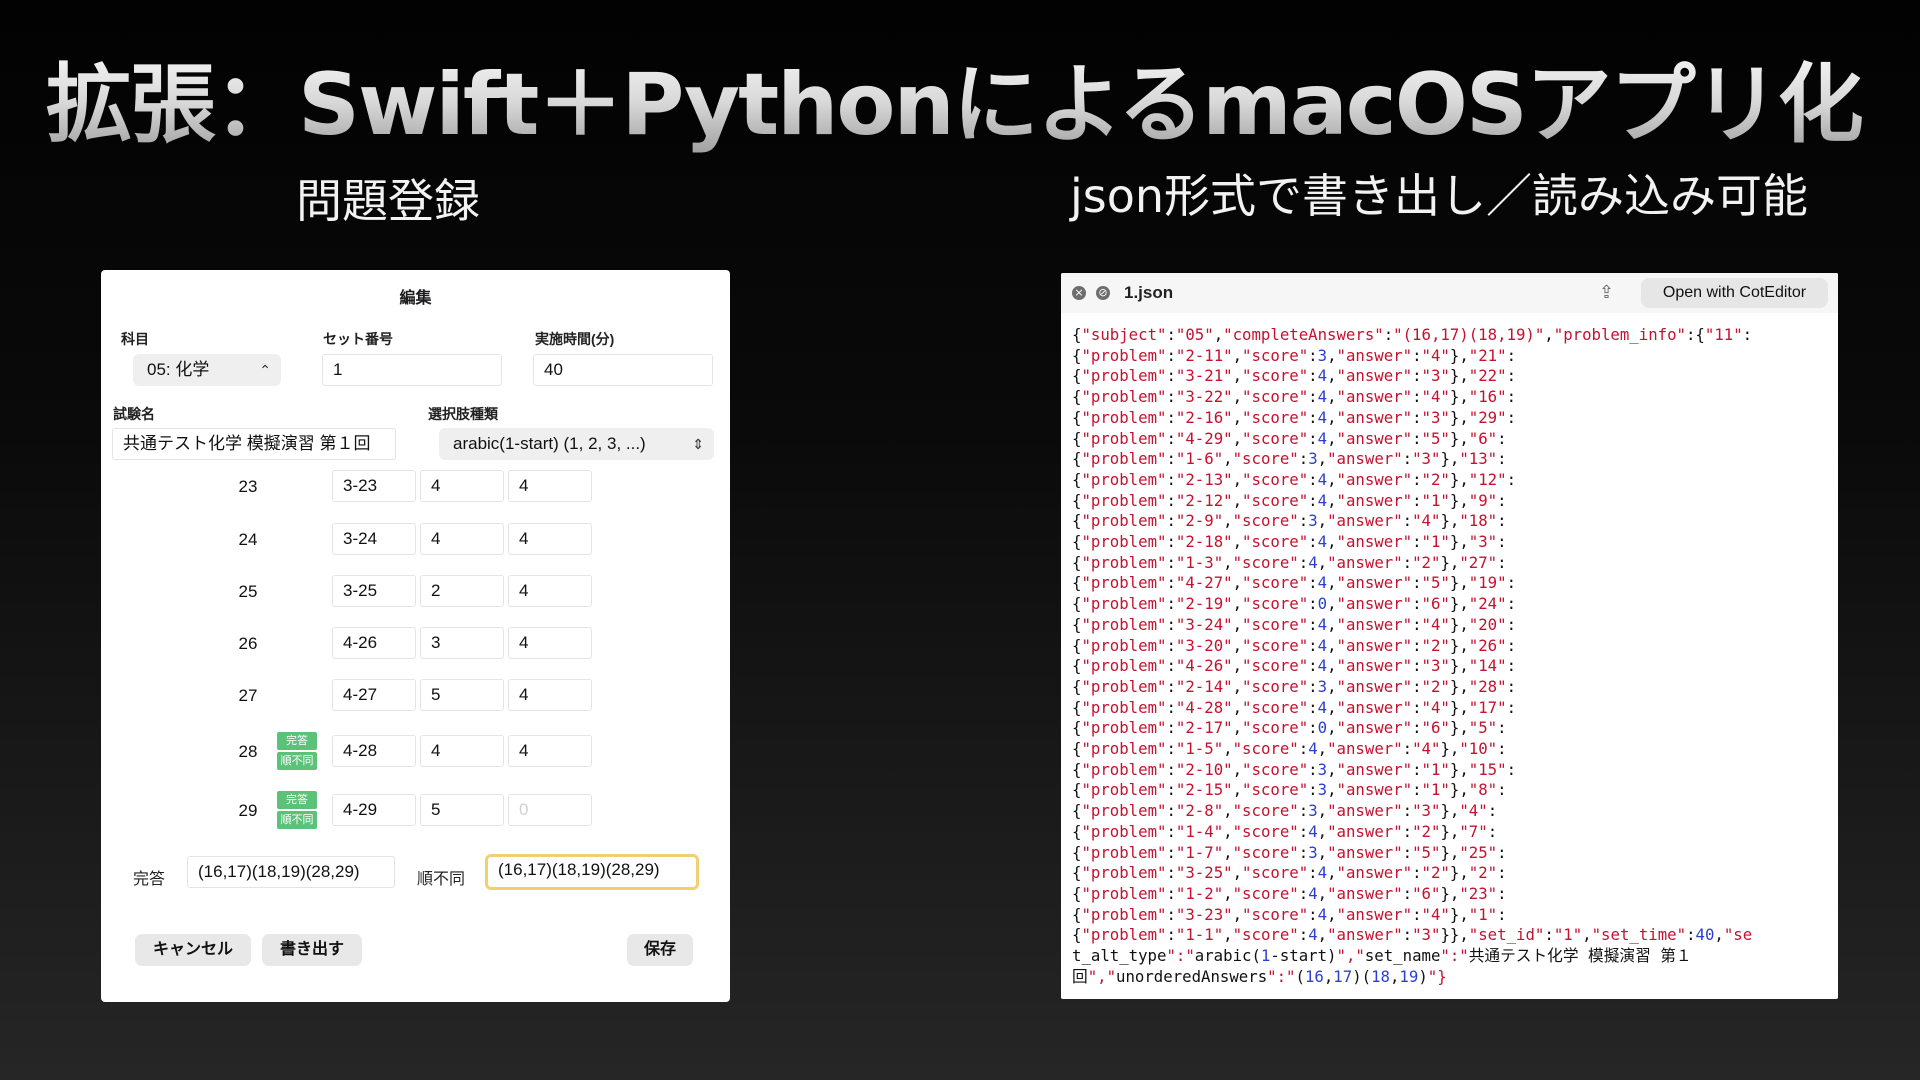  I want to click on unordered-label: 順不同, so click(441, 879).